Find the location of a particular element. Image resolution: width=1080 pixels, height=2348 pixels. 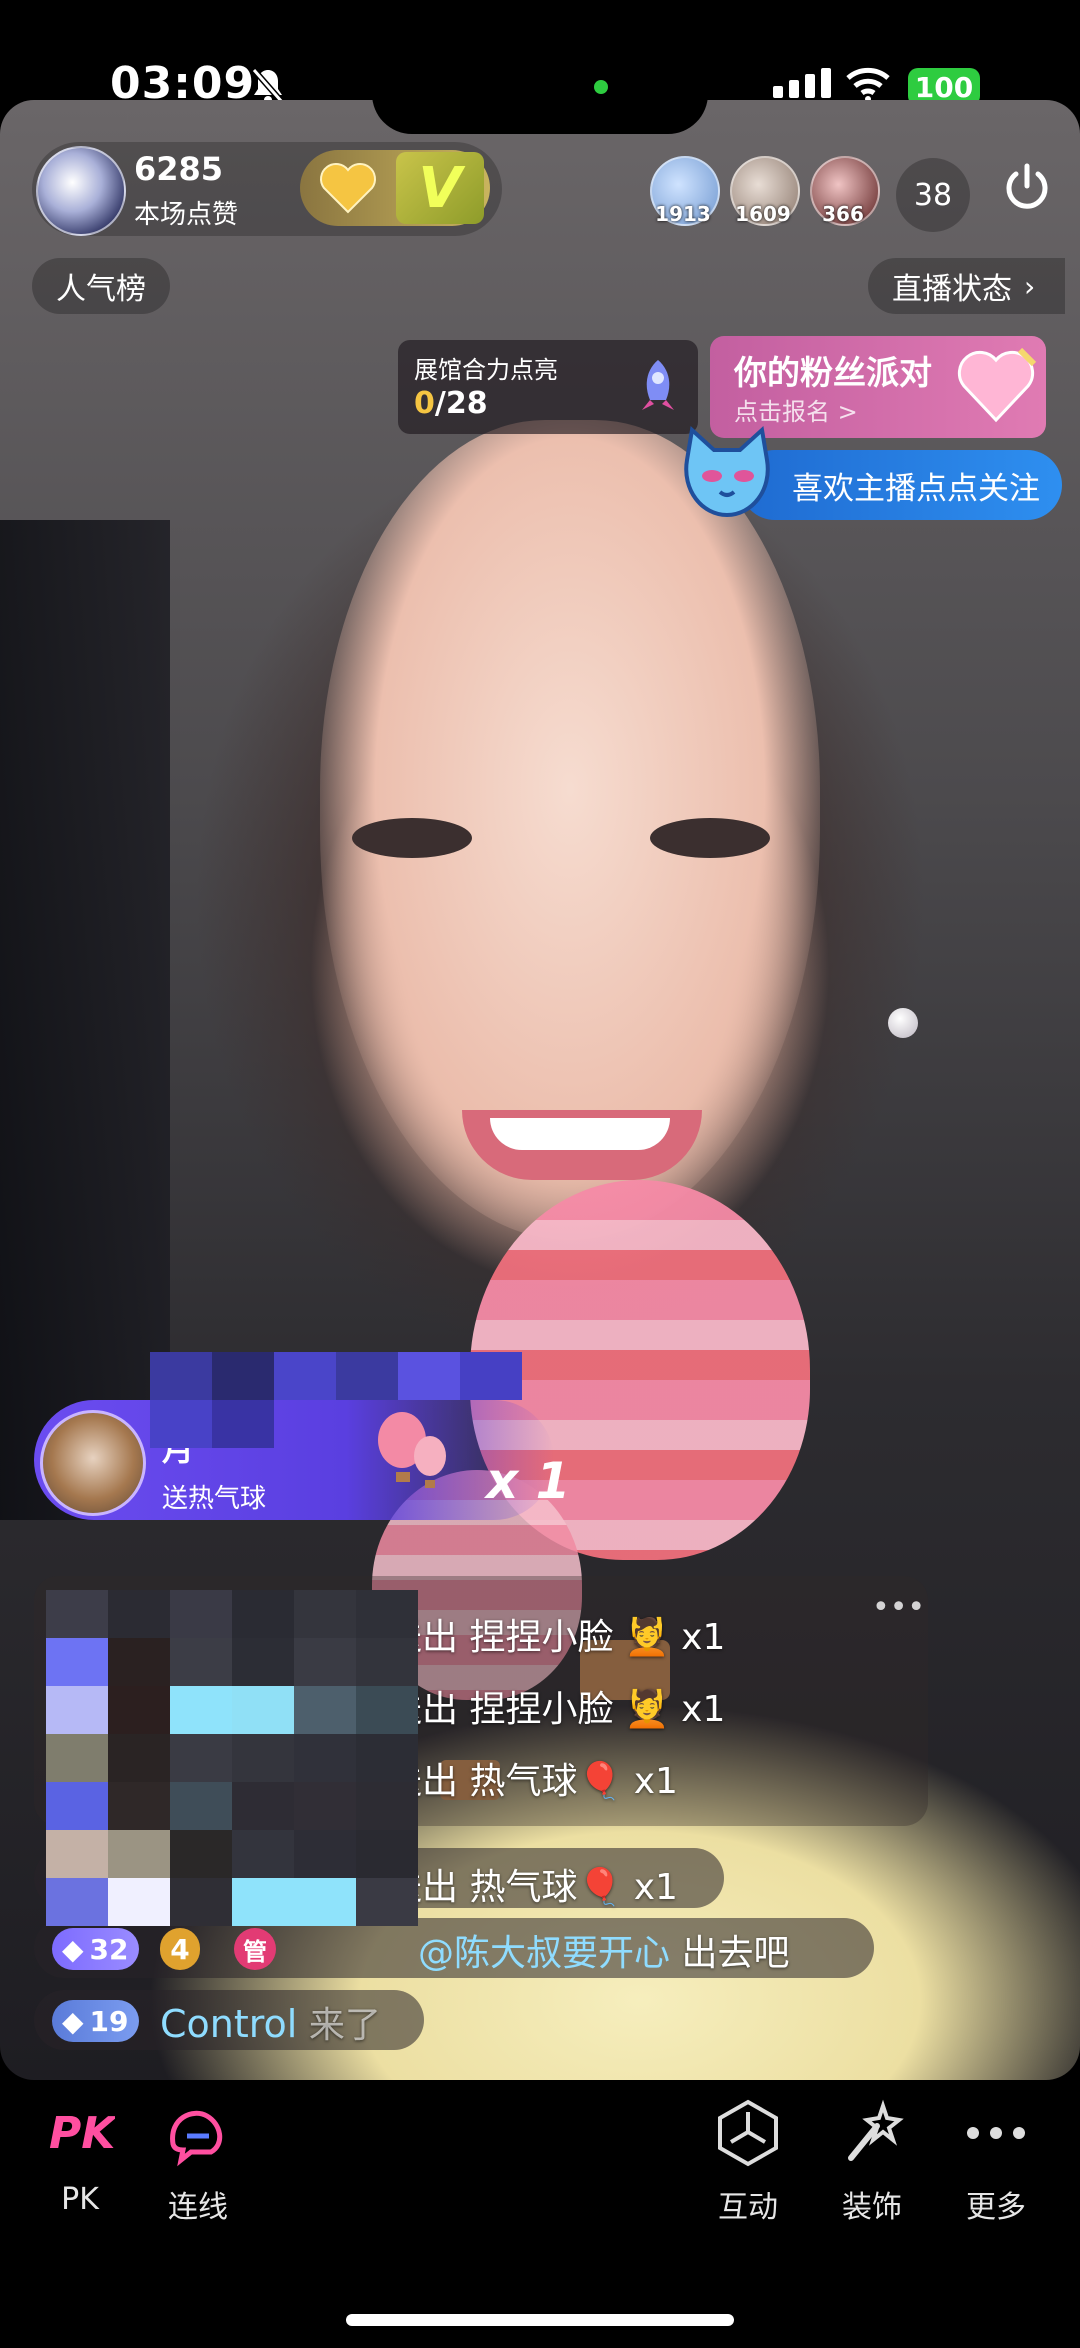

interact-button: 互动 is located at coordinates (748, 2162).